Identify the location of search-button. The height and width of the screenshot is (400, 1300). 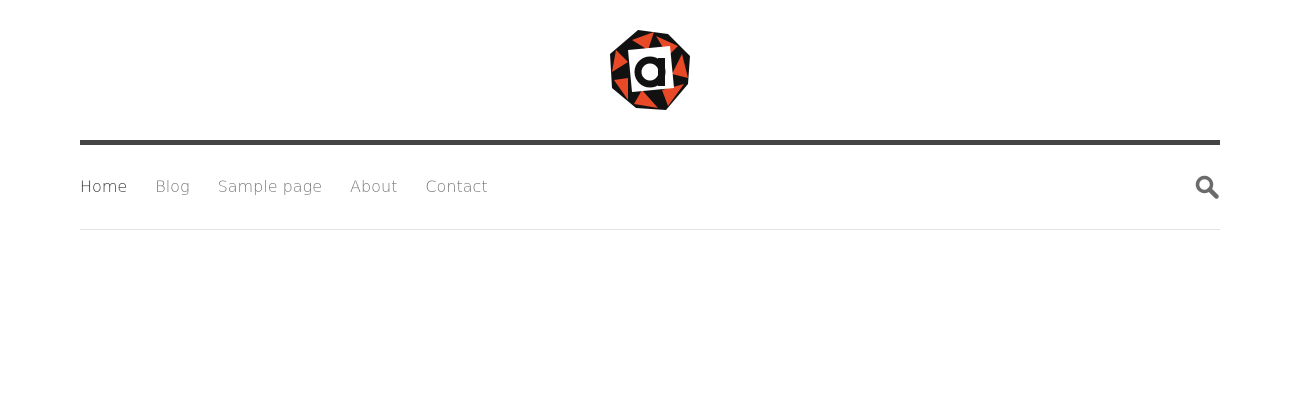
(1207, 187).